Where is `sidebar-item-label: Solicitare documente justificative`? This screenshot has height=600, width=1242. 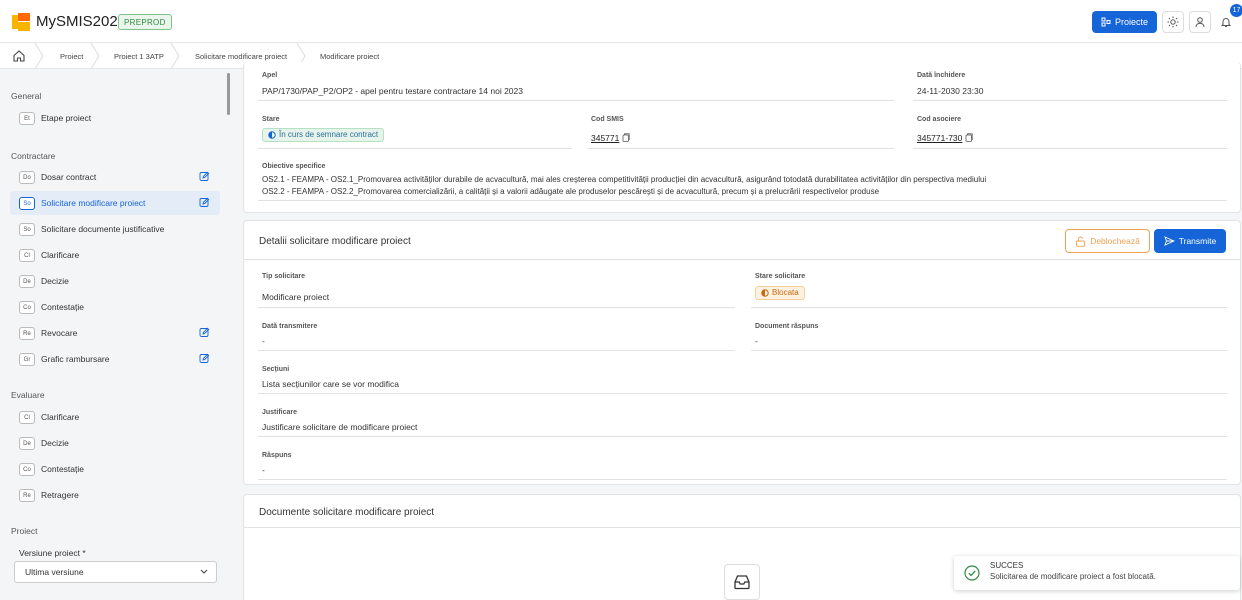
sidebar-item-label: Solicitare documente justificative is located at coordinates (103, 229).